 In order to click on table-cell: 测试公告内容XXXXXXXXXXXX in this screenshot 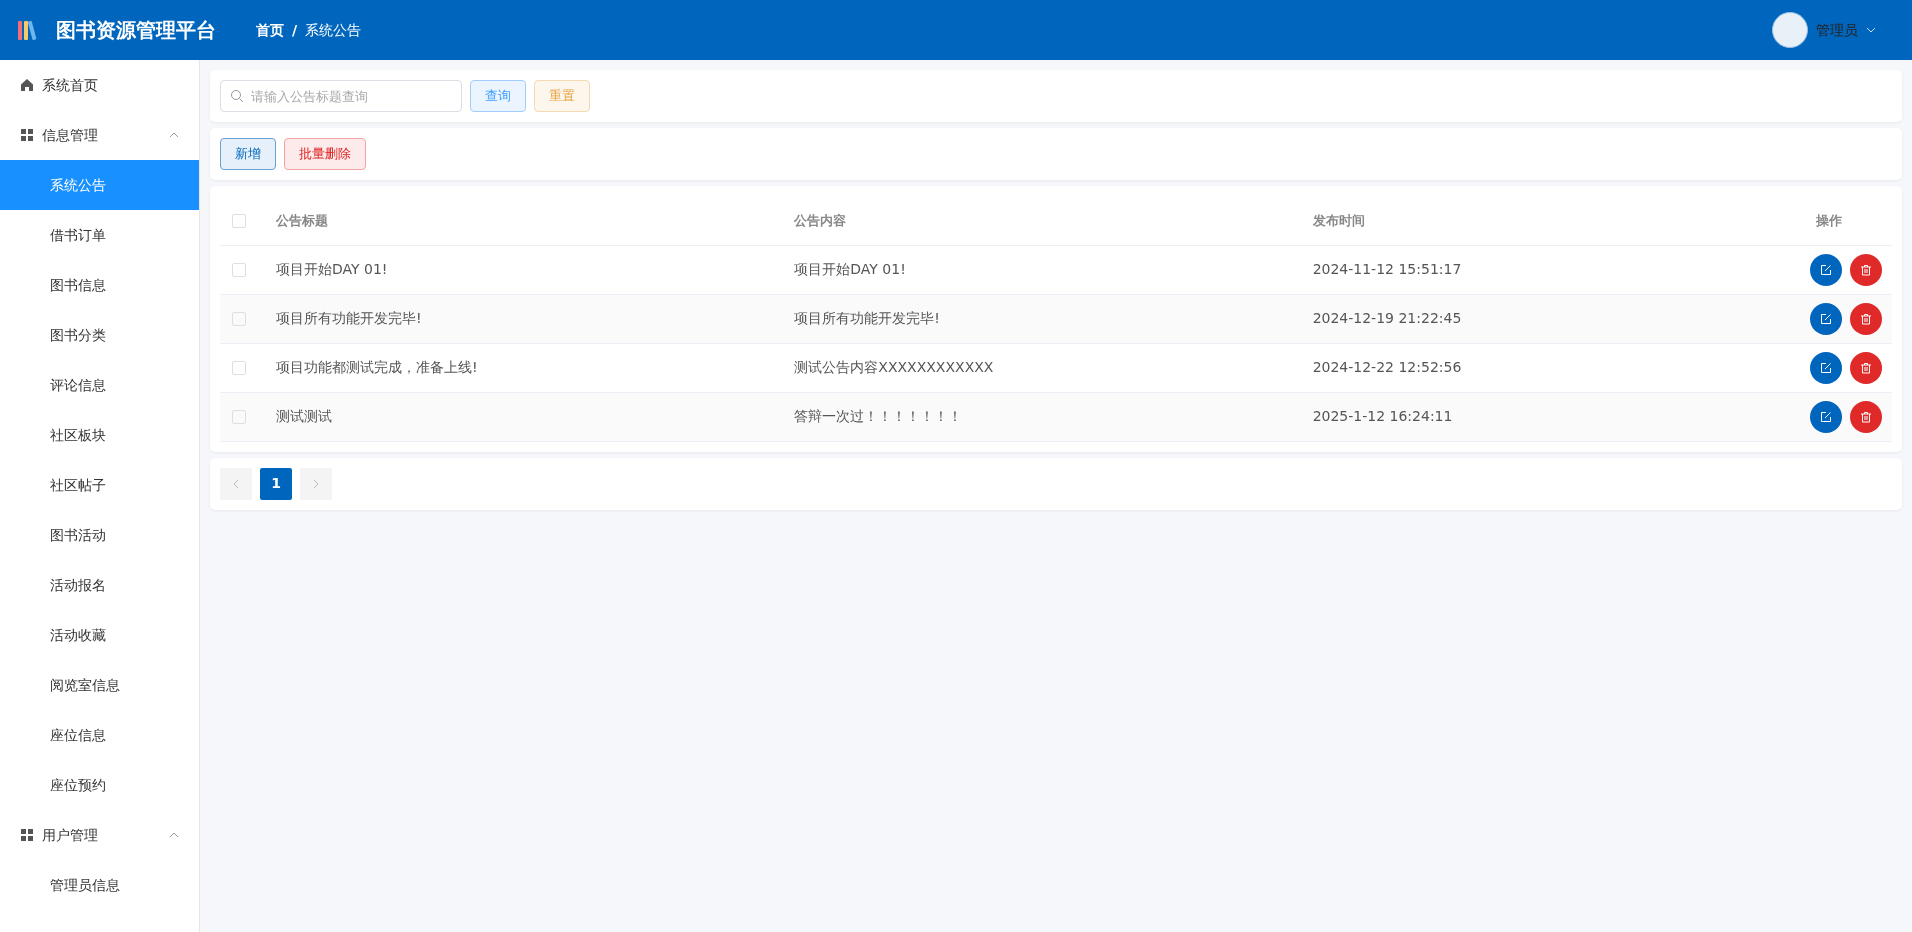, I will do `click(894, 367)`.